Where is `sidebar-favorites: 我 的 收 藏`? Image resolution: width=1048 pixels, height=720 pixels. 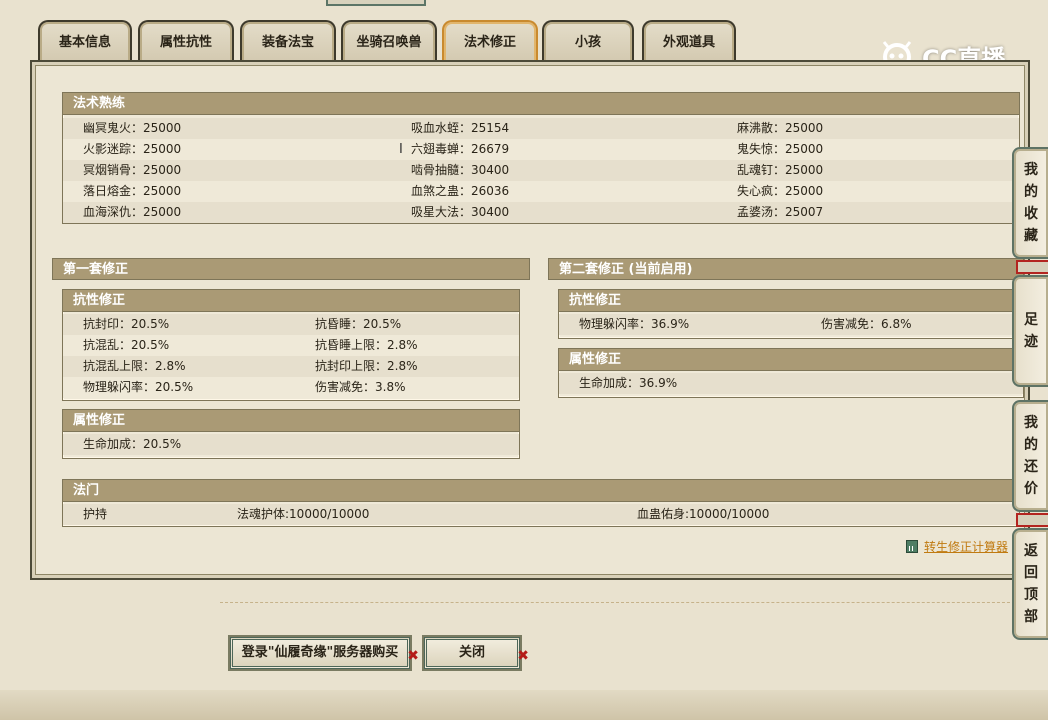
sidebar-favorites: 我 的 收 藏 is located at coordinates (1030, 203).